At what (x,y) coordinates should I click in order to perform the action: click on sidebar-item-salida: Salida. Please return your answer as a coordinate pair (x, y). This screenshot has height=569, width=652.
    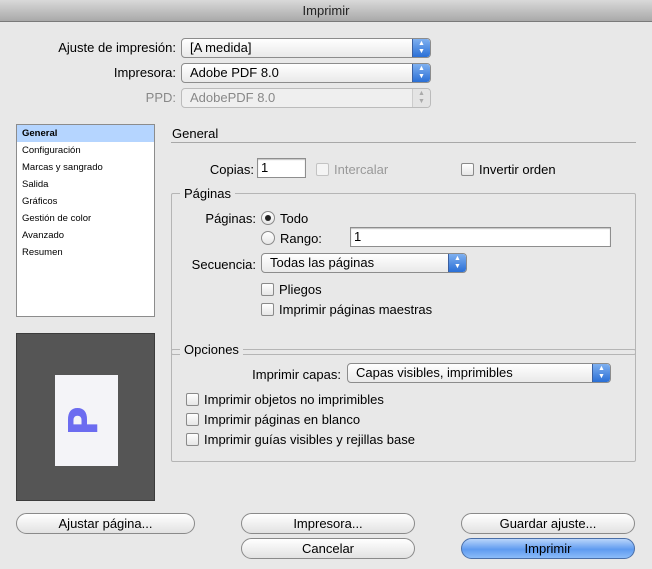
    Looking at the image, I should click on (85, 184).